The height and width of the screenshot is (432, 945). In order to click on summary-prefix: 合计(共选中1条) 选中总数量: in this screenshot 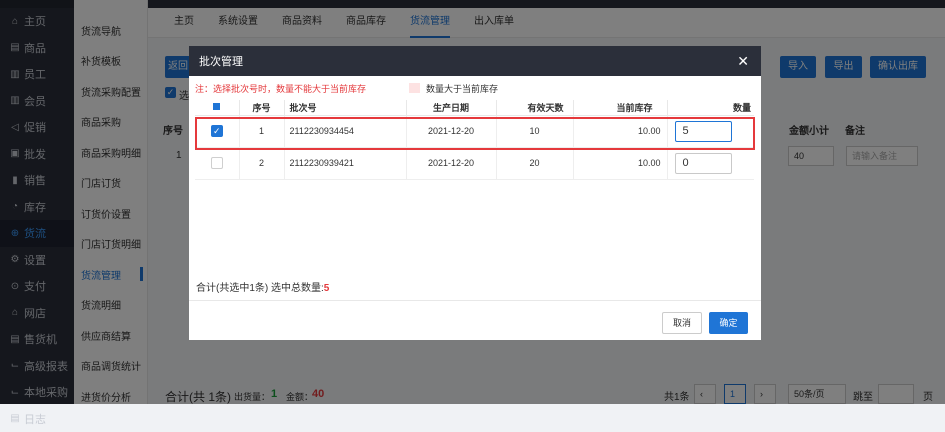, I will do `click(260, 288)`.